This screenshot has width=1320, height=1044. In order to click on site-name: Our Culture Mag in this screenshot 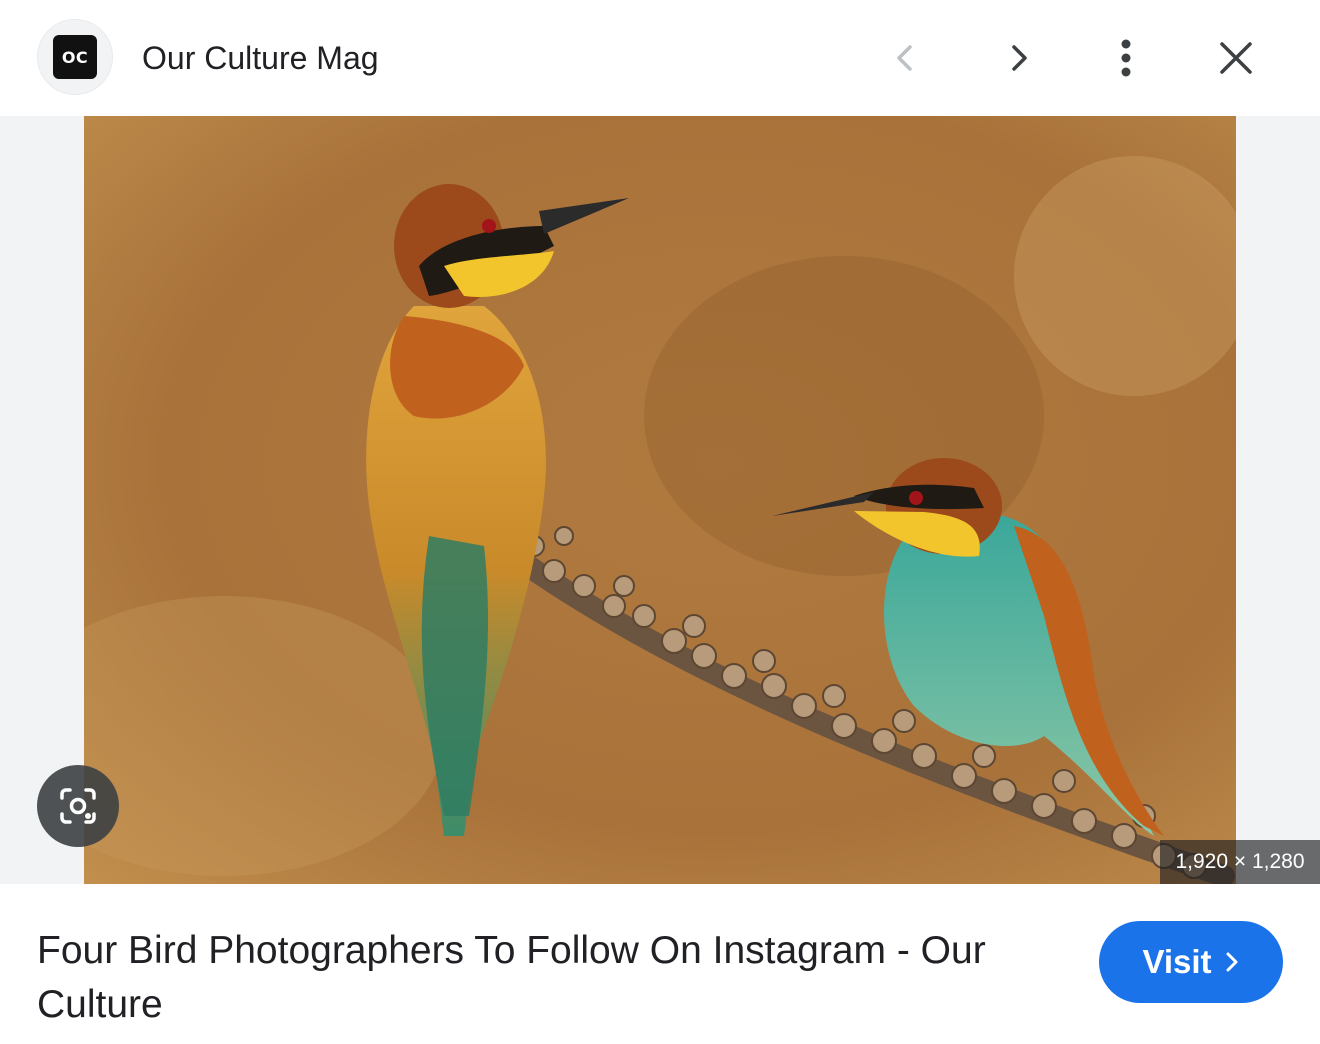, I will do `click(260, 58)`.